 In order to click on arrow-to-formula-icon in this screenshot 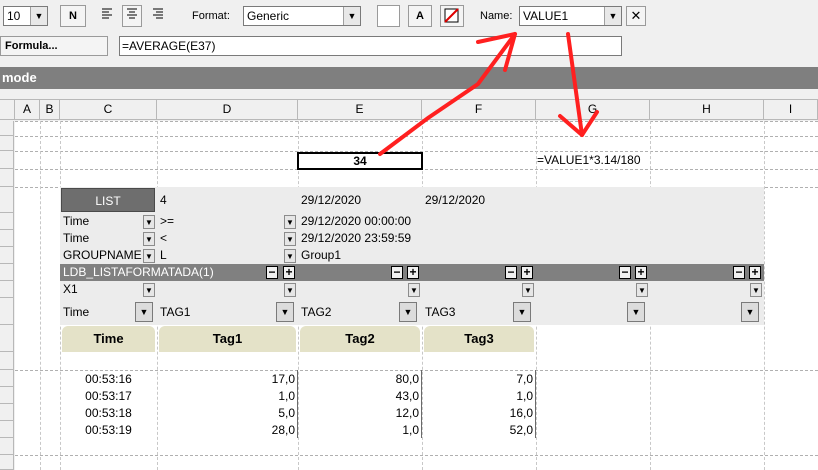, I will do `click(575, 84)`.